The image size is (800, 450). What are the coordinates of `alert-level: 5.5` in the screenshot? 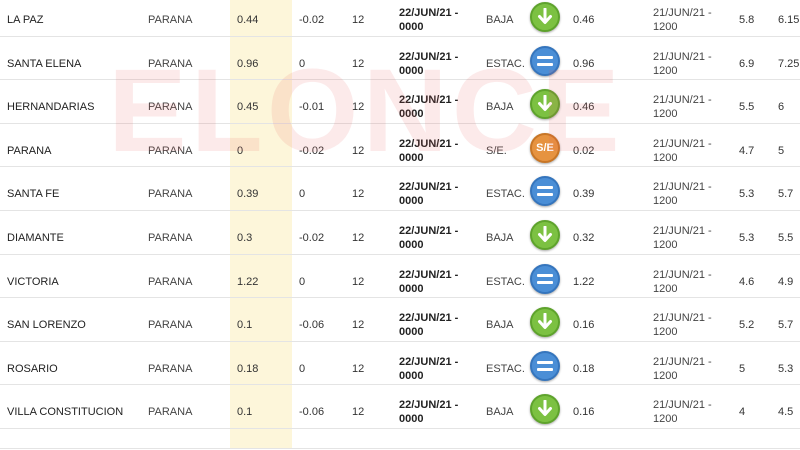 It's located at (747, 107).